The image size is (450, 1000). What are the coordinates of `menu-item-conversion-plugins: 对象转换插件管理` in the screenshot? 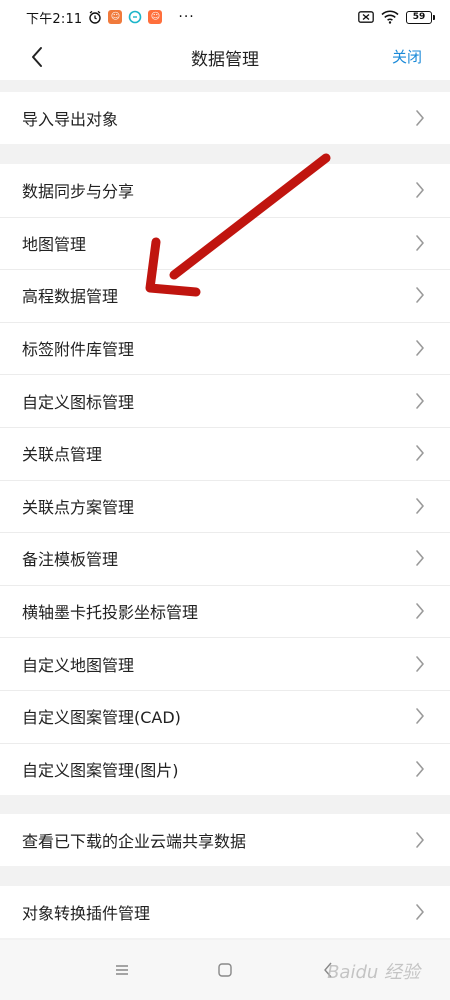 It's located at (225, 912).